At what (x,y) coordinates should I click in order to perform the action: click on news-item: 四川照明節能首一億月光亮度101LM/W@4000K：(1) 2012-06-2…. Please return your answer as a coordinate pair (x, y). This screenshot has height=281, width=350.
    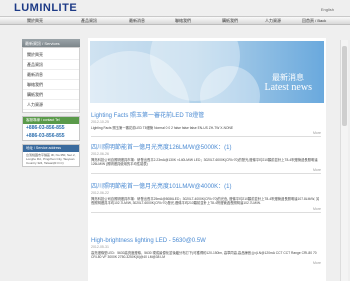
    Looking at the image, I should click on (206, 197).